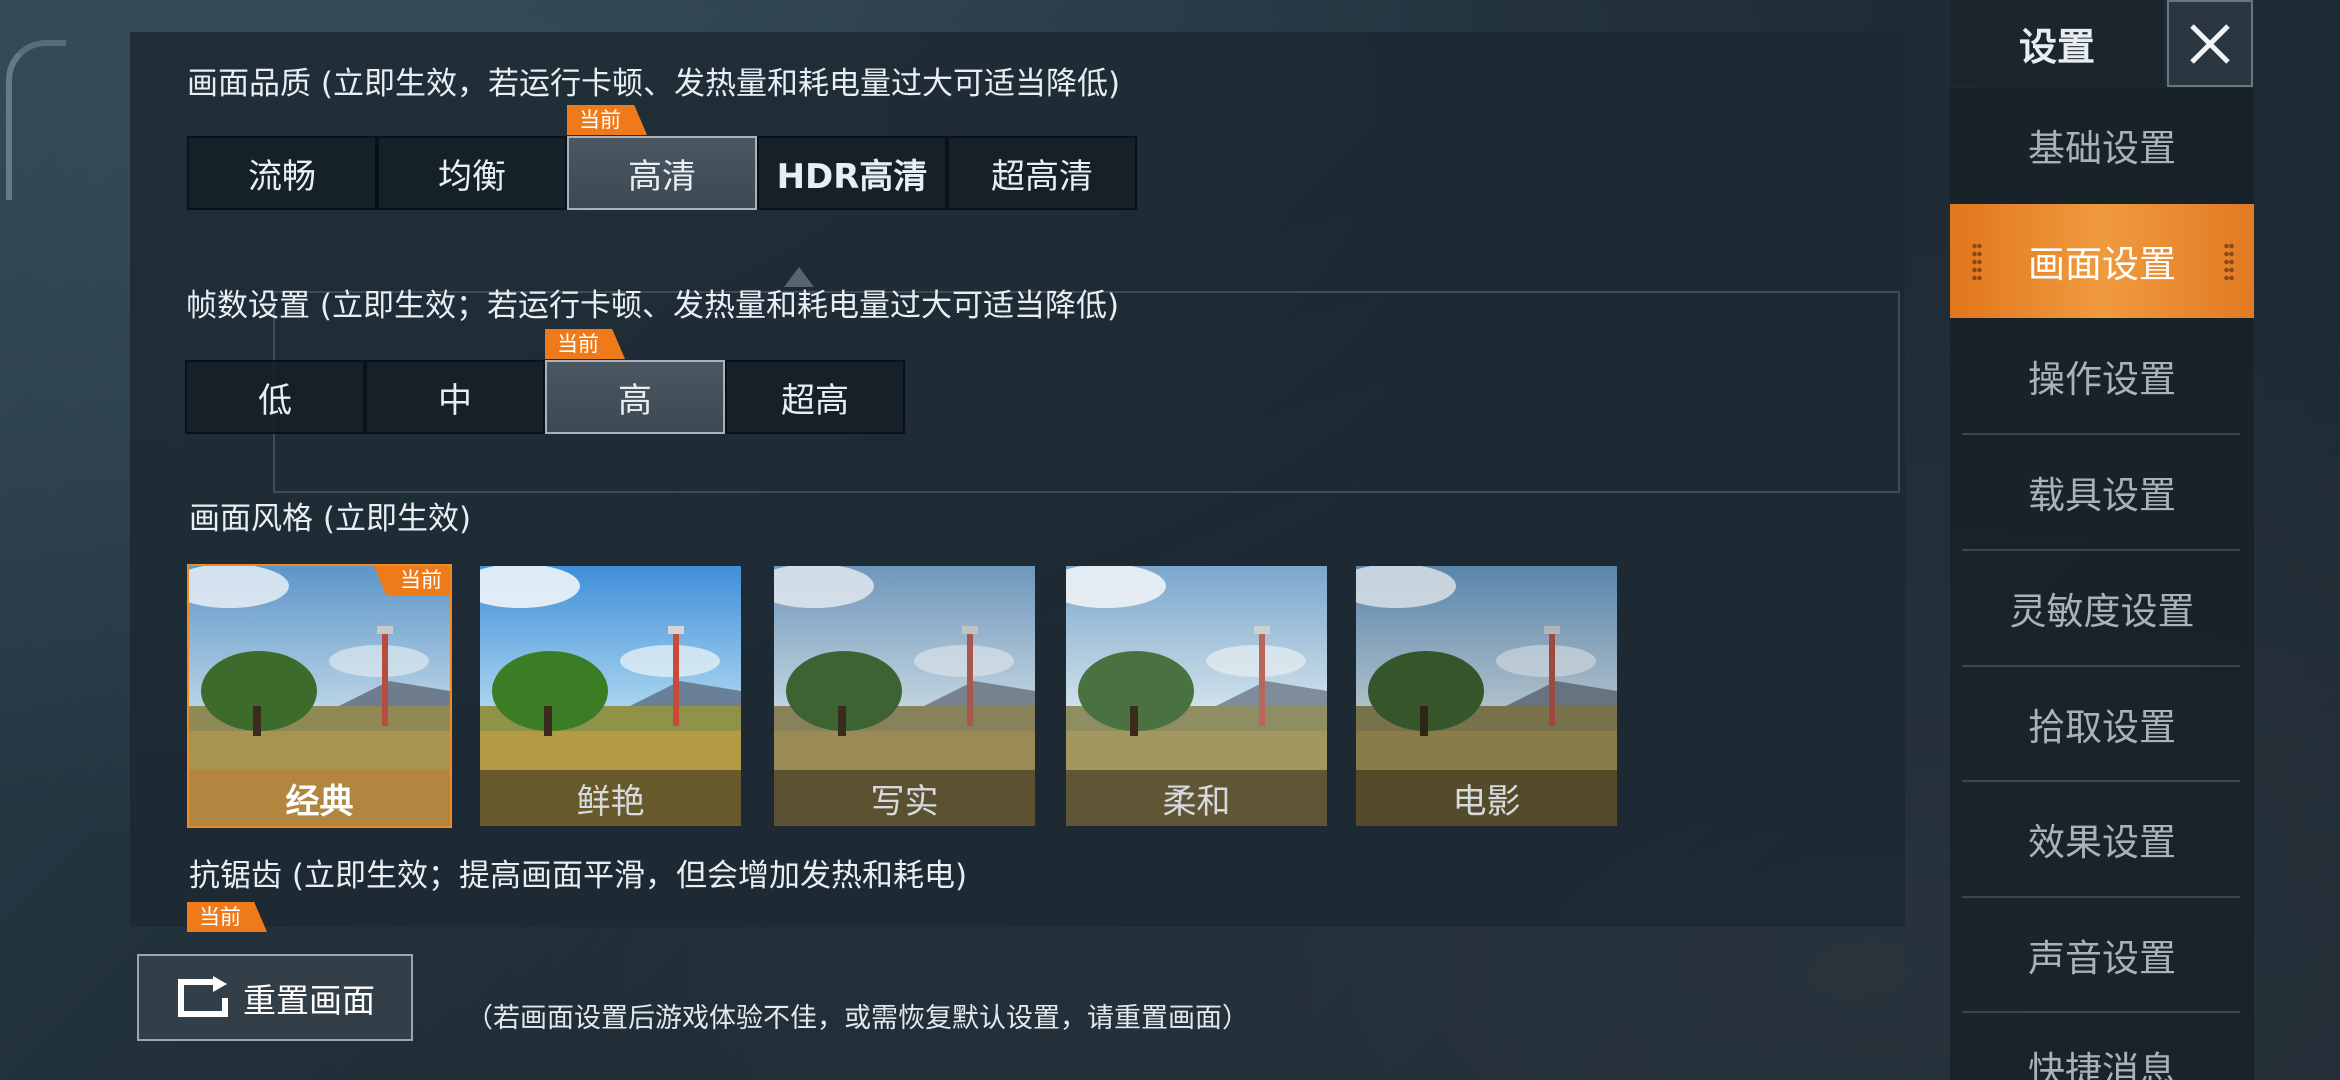 This screenshot has height=1080, width=2340. What do you see at coordinates (472, 176) in the screenshot?
I see `quality-option-label: 均衡` at bounding box center [472, 176].